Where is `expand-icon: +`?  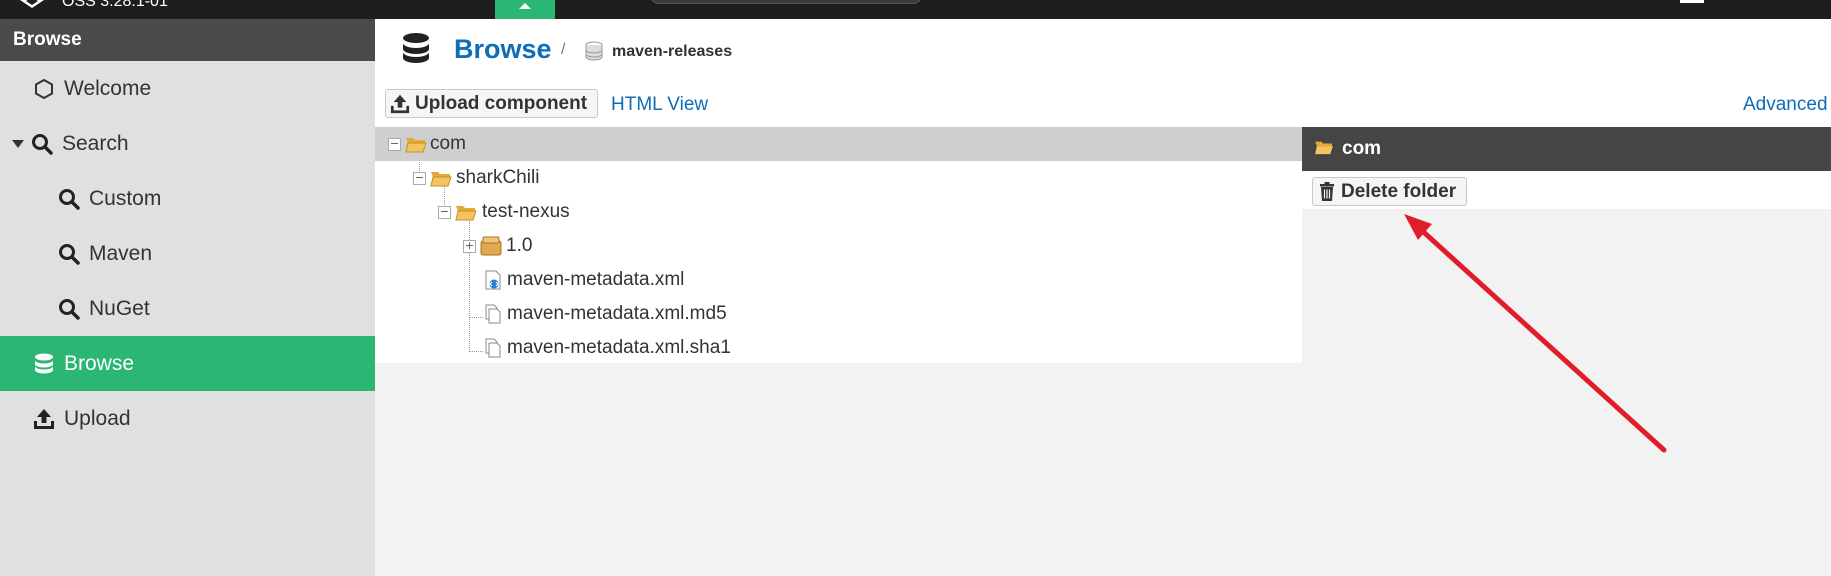 expand-icon: + is located at coordinates (469, 246).